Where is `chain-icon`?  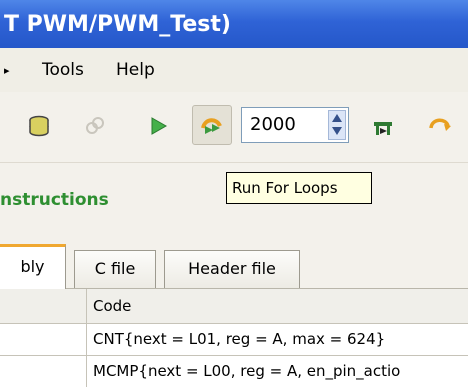
chain-icon is located at coordinates (95, 126).